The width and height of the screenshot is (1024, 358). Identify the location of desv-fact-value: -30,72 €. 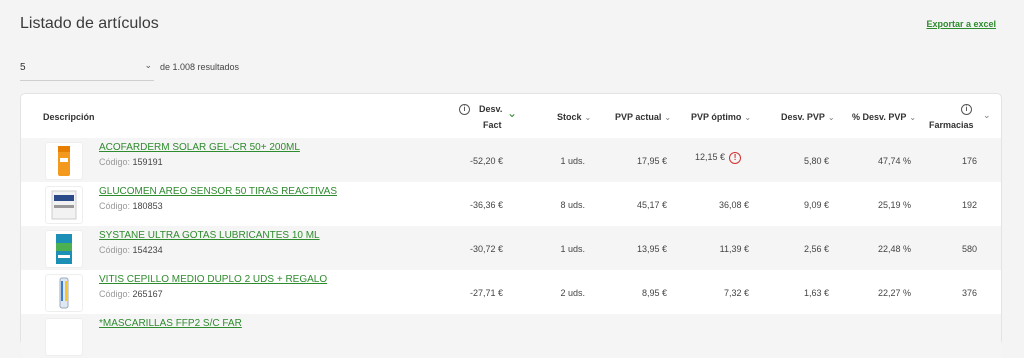
(486, 249).